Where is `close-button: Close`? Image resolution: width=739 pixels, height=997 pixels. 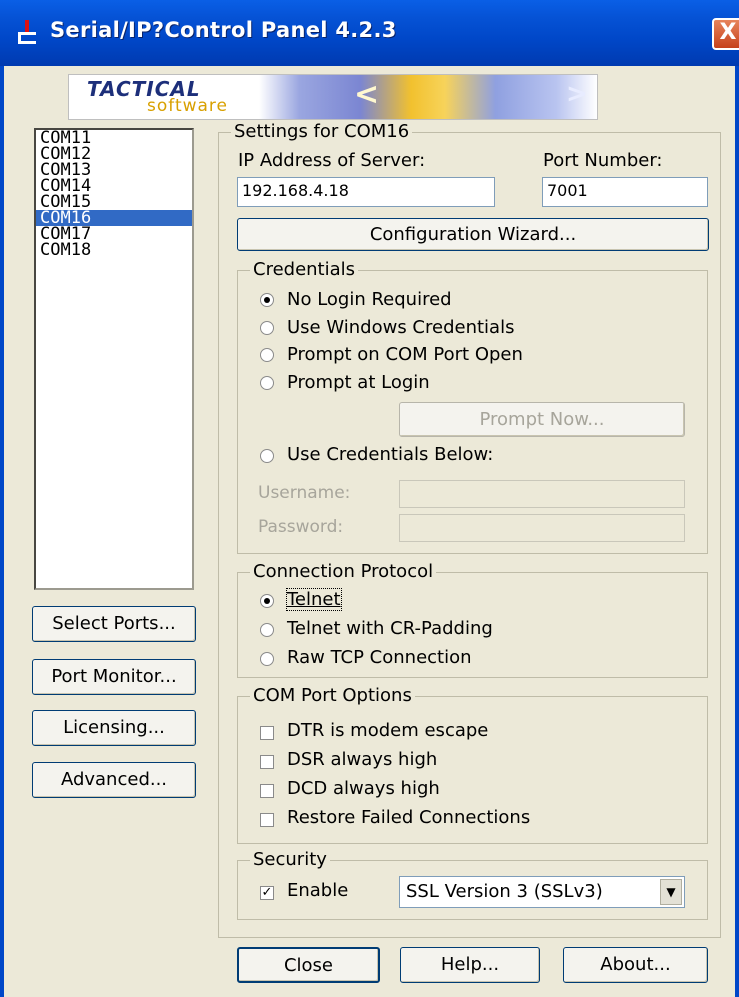 close-button: Close is located at coordinates (308, 965).